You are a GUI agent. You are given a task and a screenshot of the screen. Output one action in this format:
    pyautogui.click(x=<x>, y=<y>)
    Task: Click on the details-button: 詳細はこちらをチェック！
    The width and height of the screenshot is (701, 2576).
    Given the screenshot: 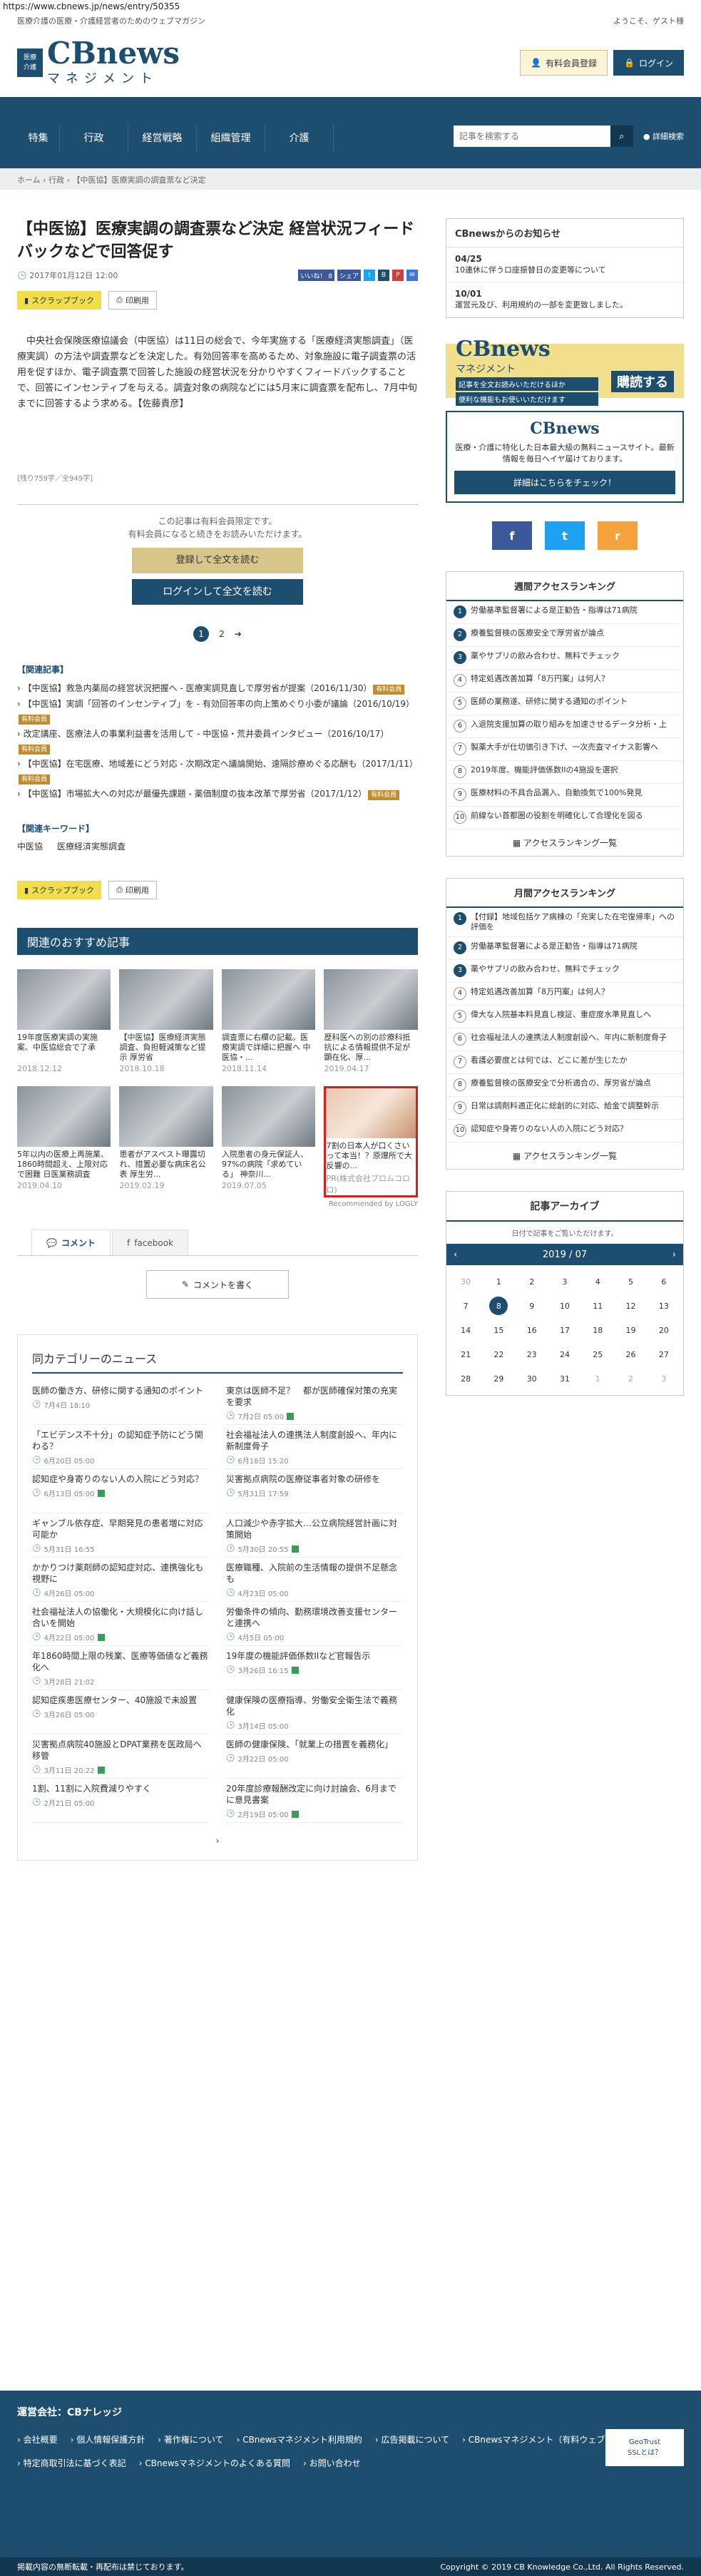 What is the action you would take?
    pyautogui.click(x=564, y=482)
    